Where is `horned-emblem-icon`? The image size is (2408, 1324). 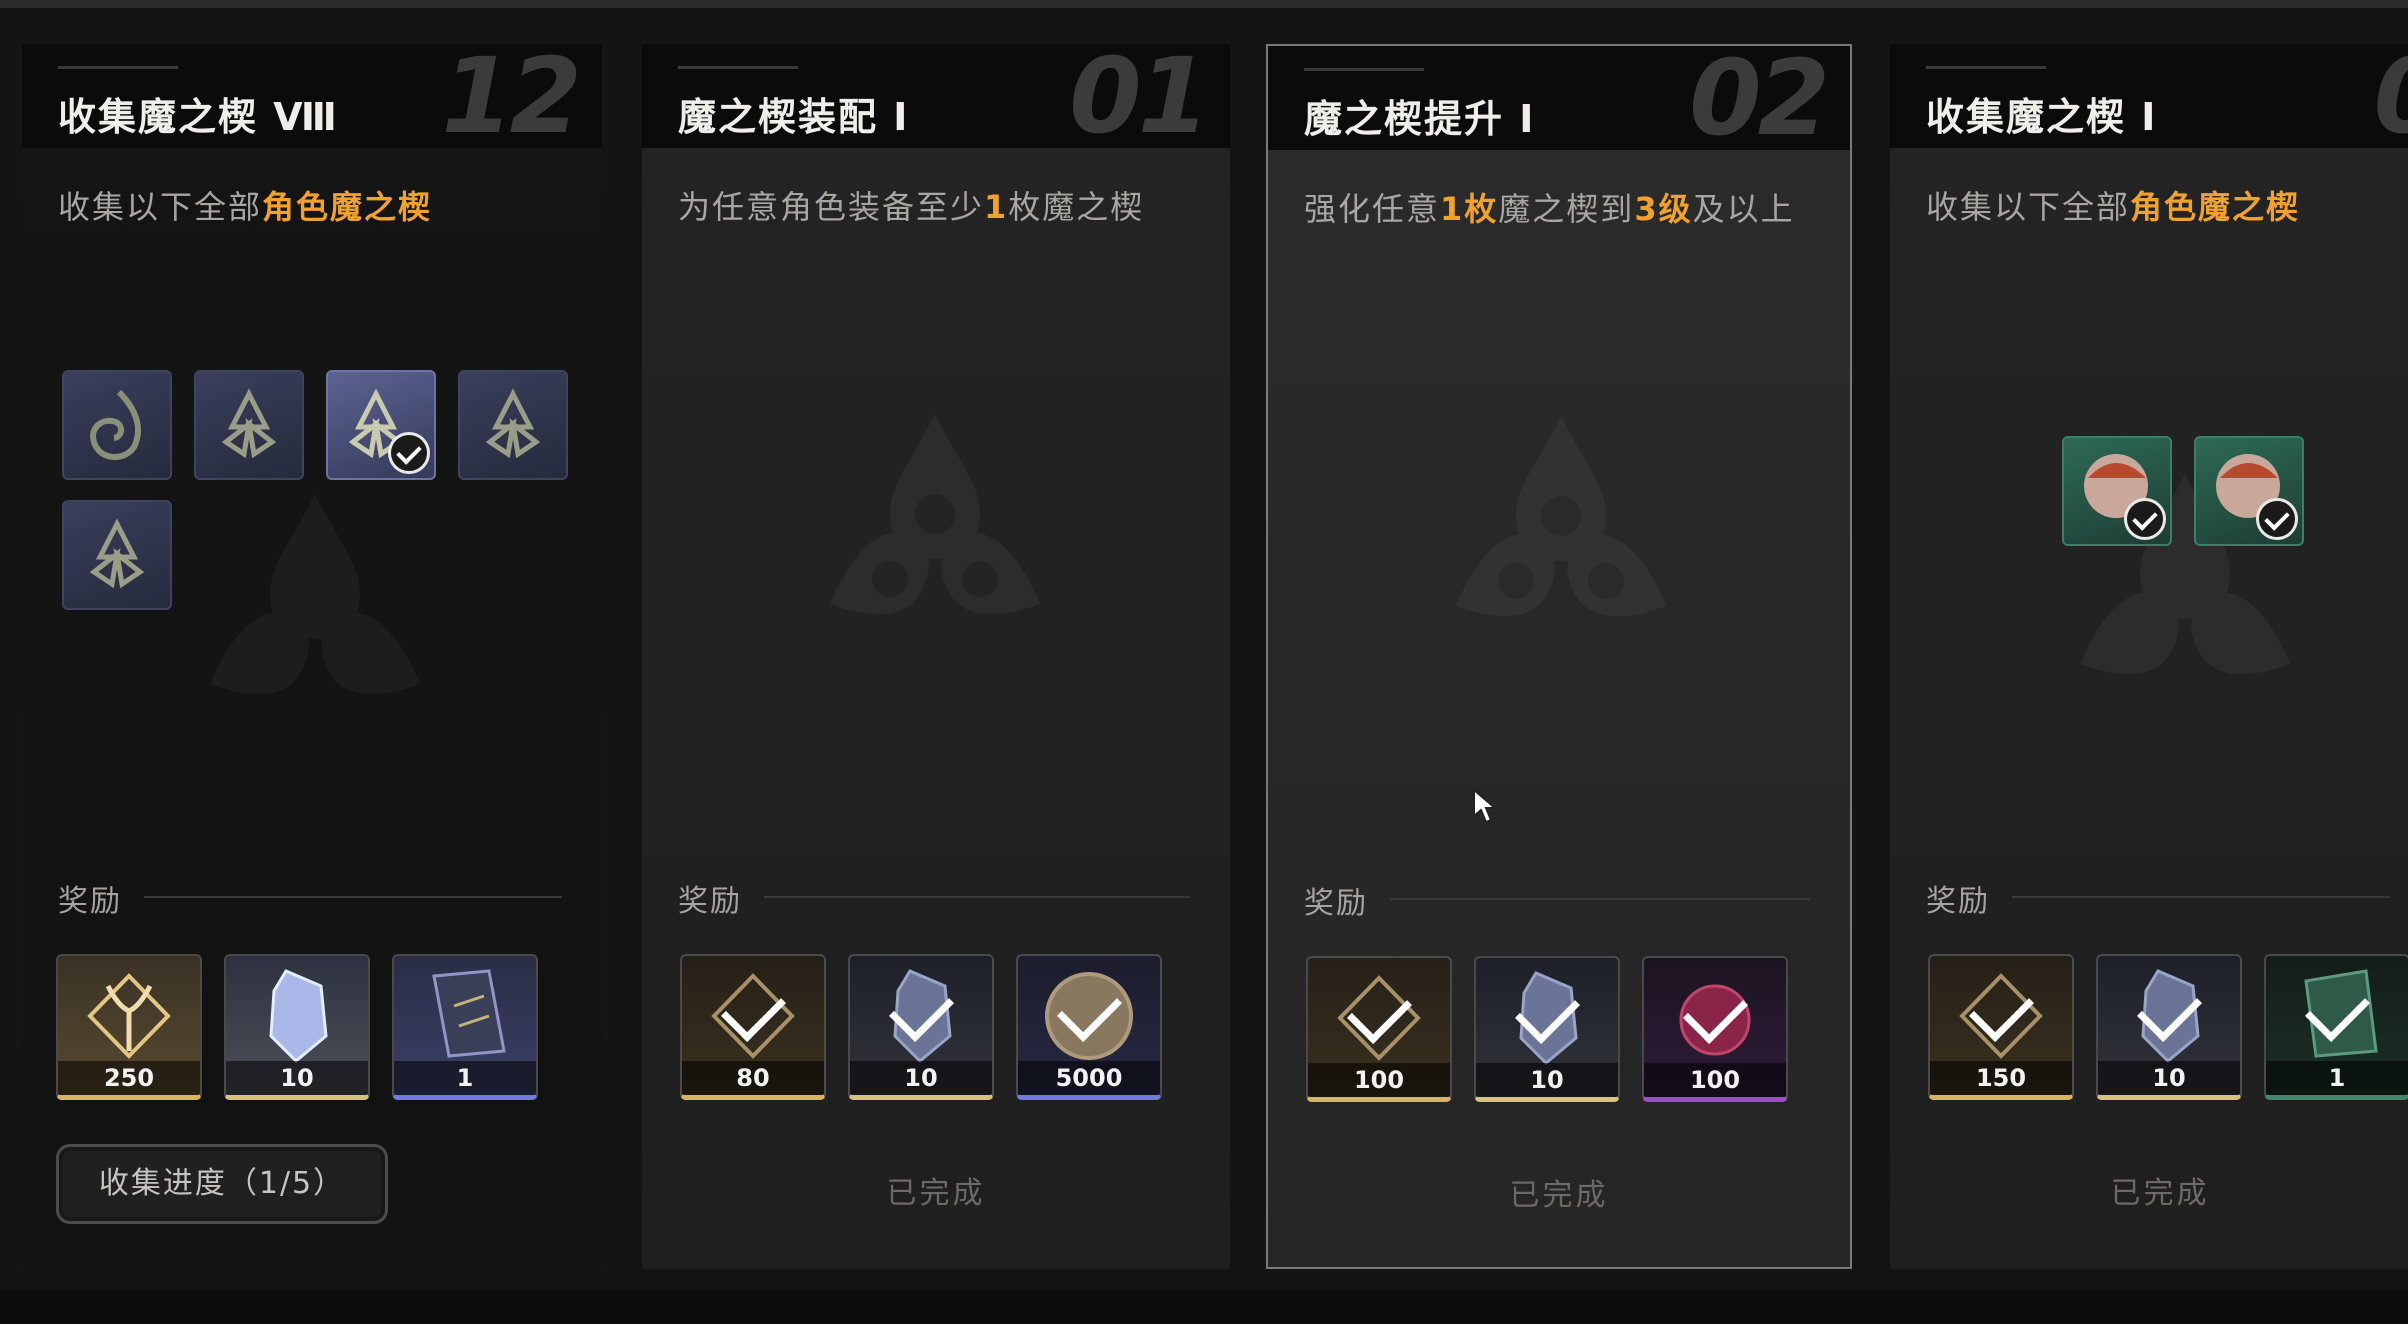 horned-emblem-icon is located at coordinates (129, 1016).